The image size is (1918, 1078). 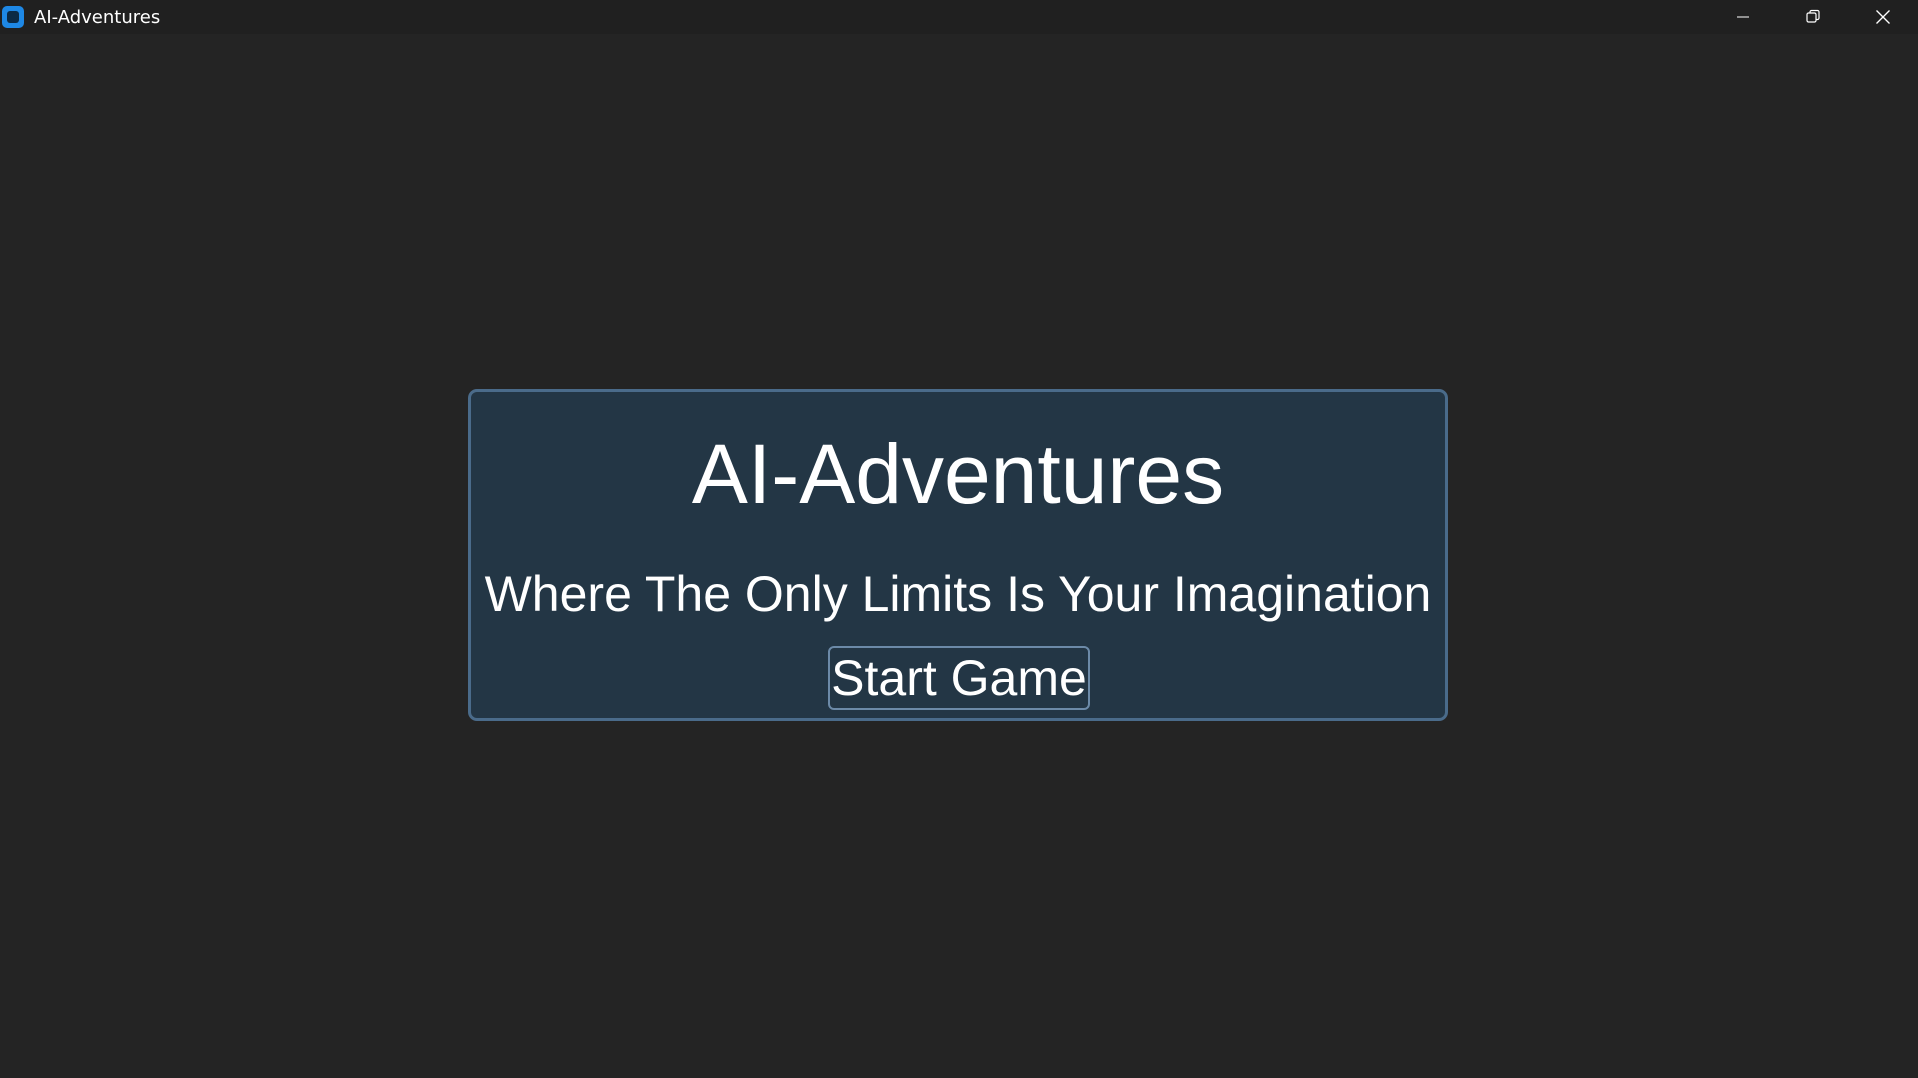 I want to click on close-icon, so click(x=1883, y=17).